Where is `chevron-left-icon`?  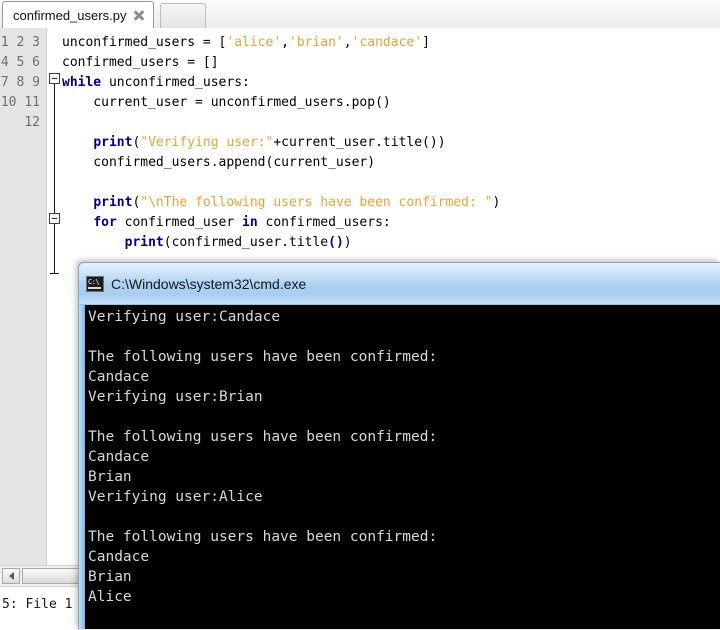
chevron-left-icon is located at coordinates (11, 576).